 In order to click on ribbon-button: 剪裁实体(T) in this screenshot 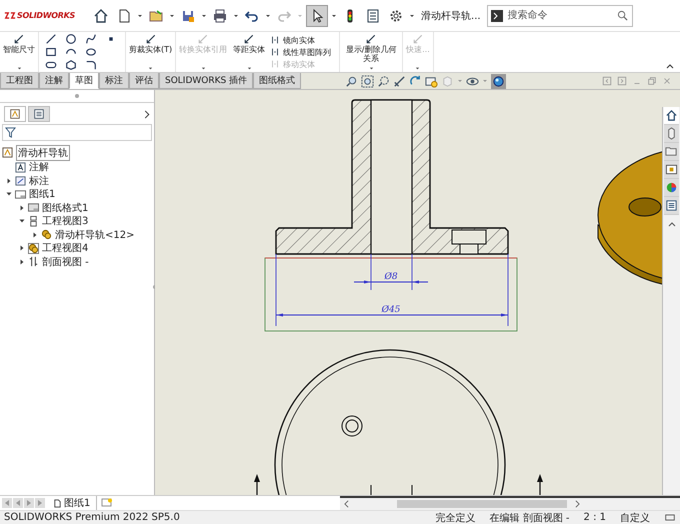, I will do `click(150, 43)`.